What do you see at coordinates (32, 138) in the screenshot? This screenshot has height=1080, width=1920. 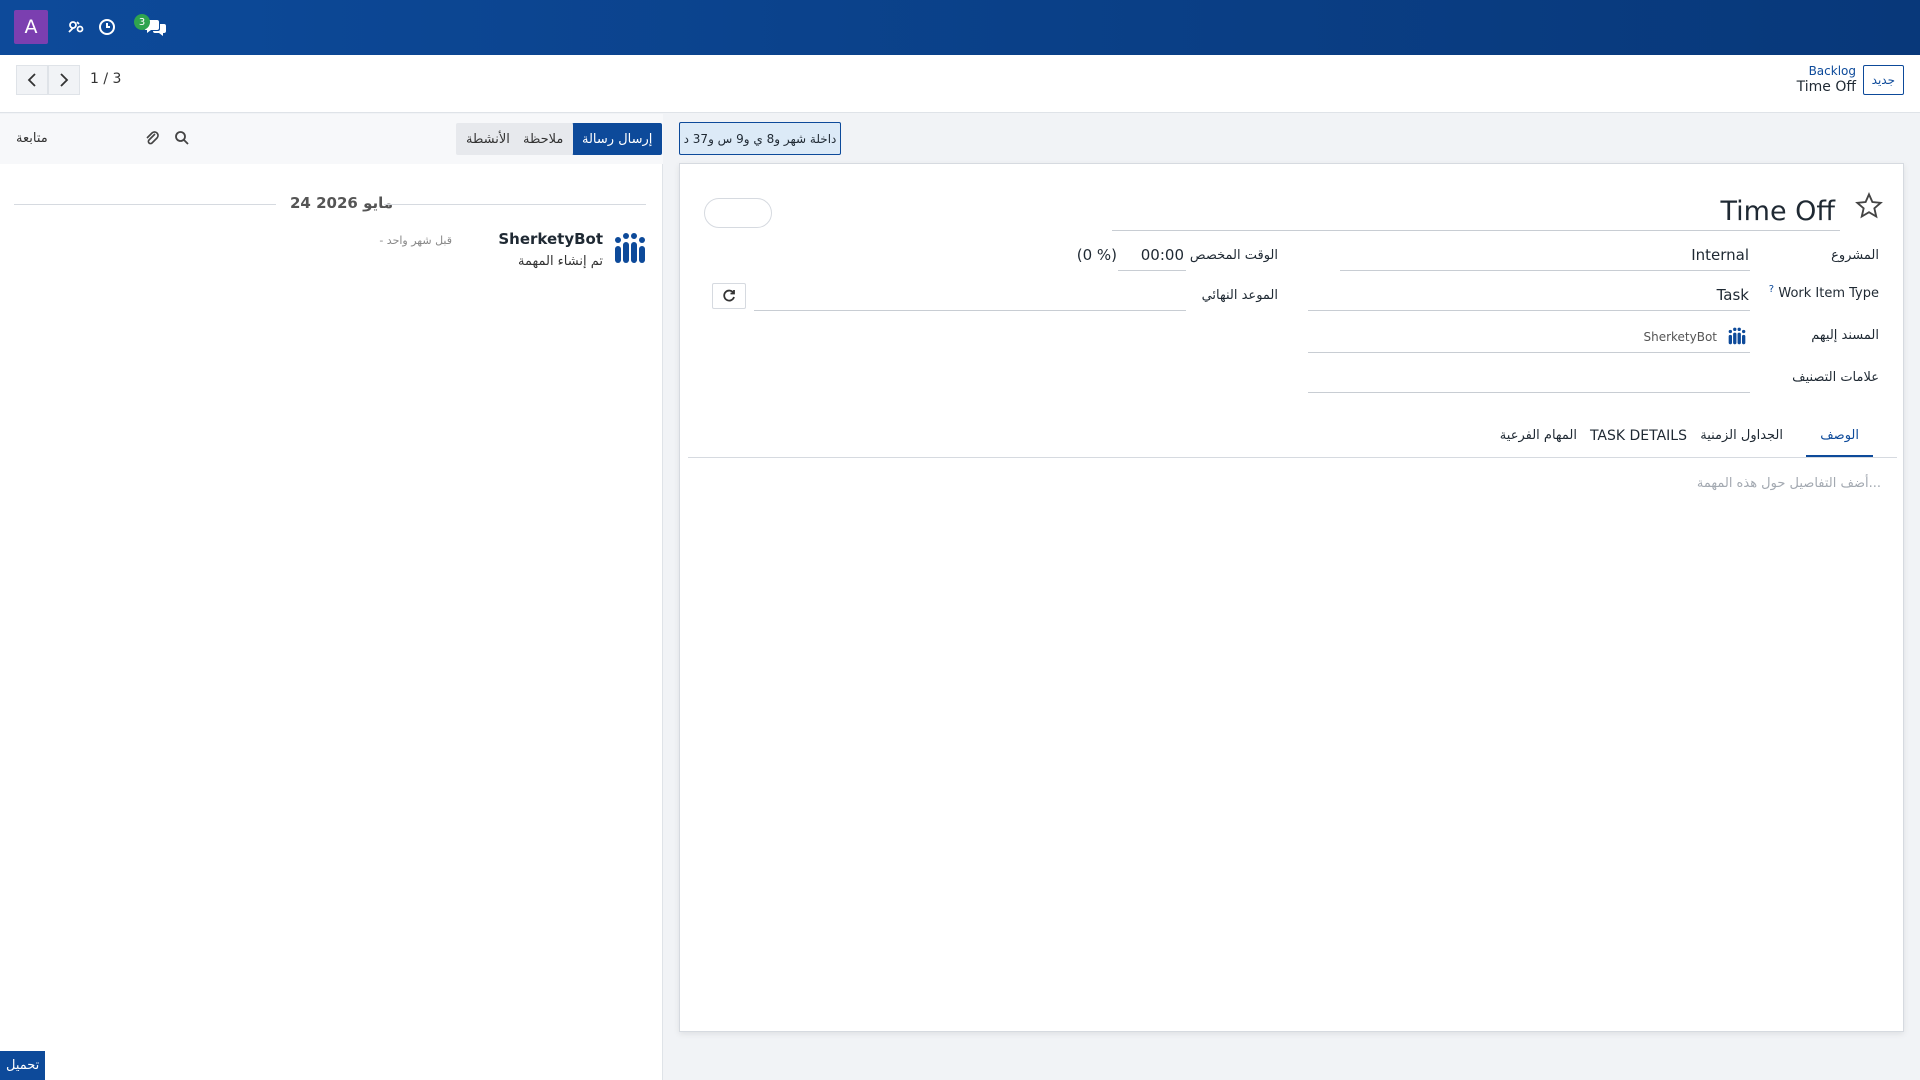 I see `follow-button: متابعة` at bounding box center [32, 138].